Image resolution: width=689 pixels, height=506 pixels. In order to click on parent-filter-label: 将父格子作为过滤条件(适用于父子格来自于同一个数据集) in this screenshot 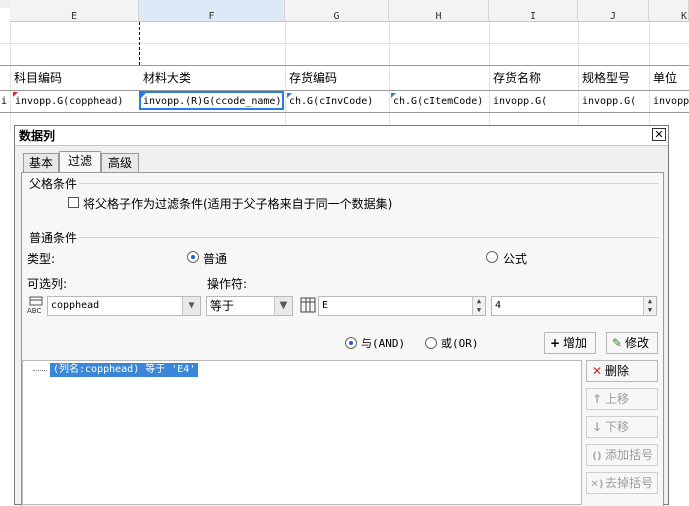, I will do `click(238, 204)`.